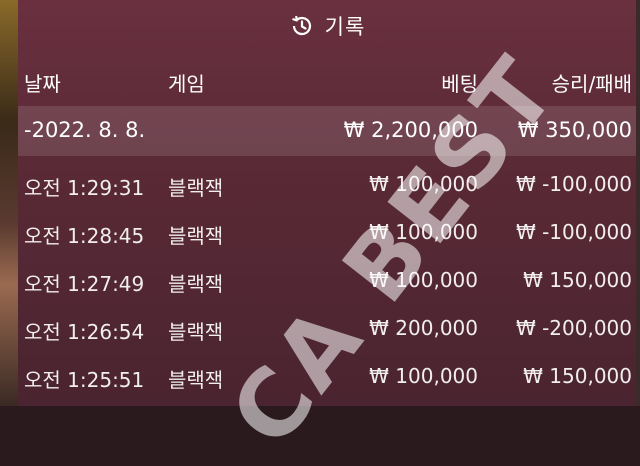 This screenshot has width=640, height=466. Describe the element at coordinates (84, 380) in the screenshot. I see `row-time: 오전 1:25:51` at that location.